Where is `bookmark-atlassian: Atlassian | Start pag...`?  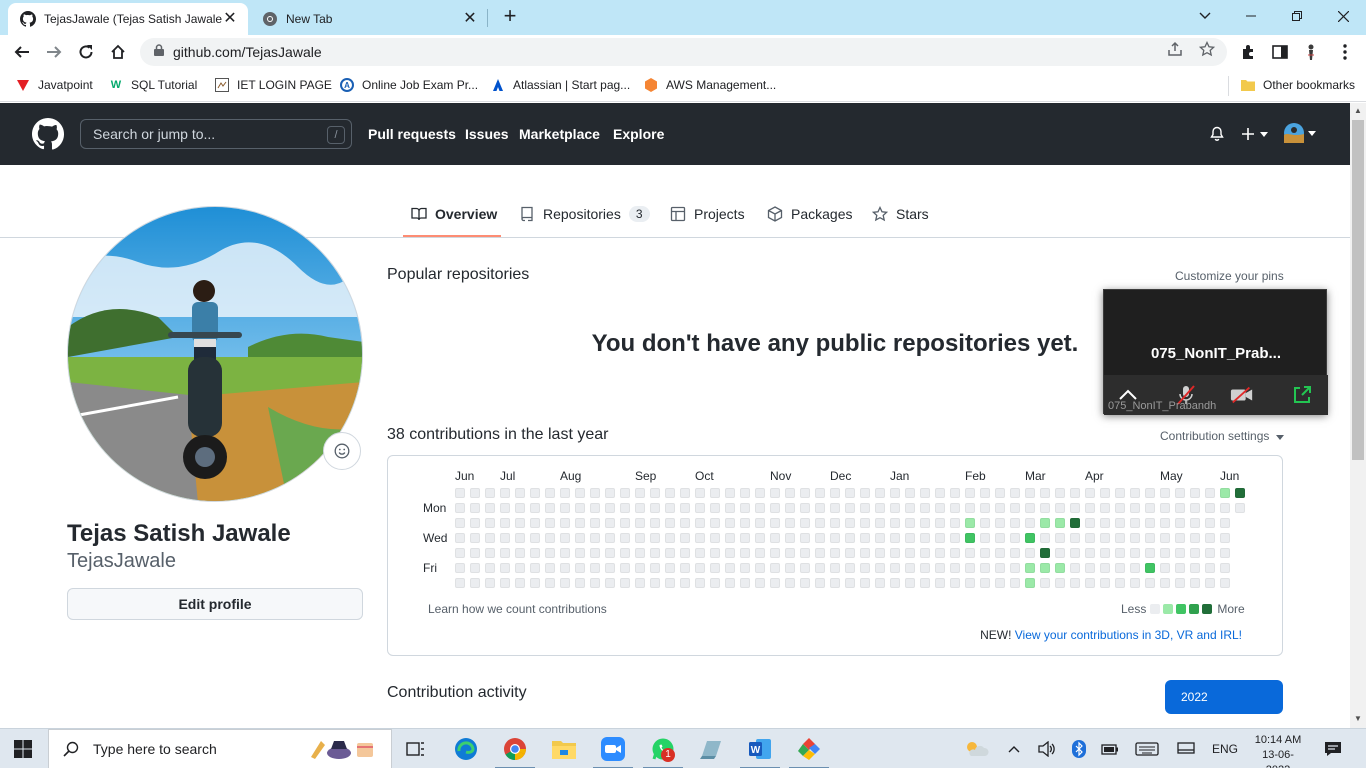
bookmark-atlassian: Atlassian | Start pag... is located at coordinates (560, 85).